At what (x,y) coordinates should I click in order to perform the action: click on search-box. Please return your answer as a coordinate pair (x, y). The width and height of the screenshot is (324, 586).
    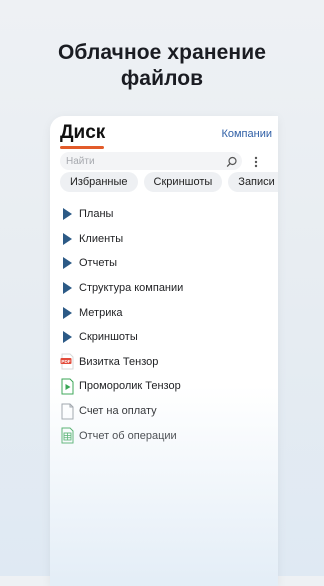
    Looking at the image, I should click on (151, 161).